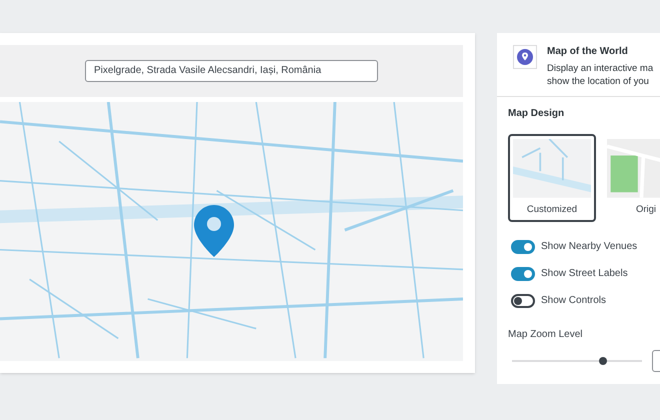  I want to click on block-title: Map of the World, so click(588, 52).